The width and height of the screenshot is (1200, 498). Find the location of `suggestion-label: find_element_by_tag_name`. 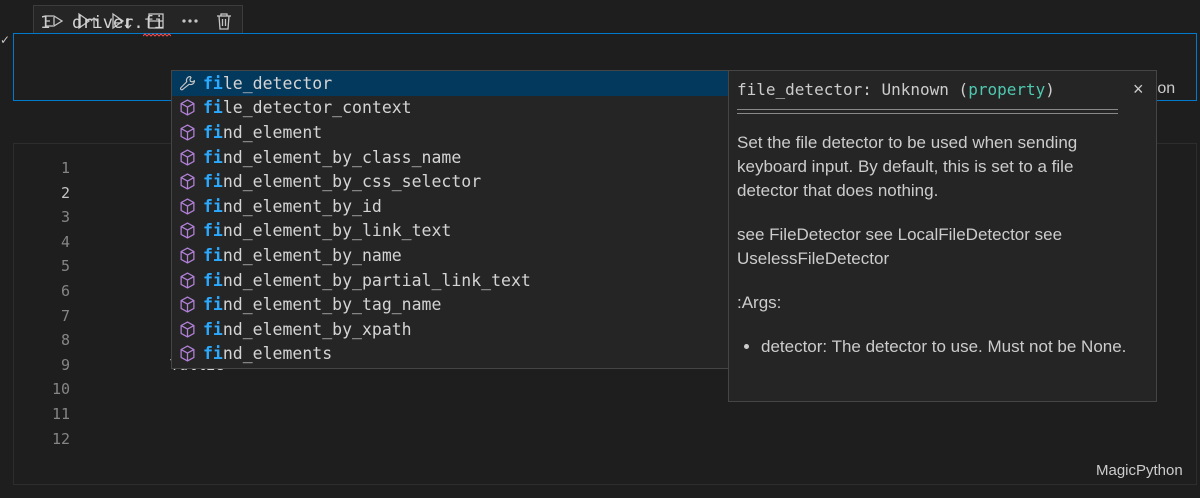

suggestion-label: find_element_by_tag_name is located at coordinates (322, 304).